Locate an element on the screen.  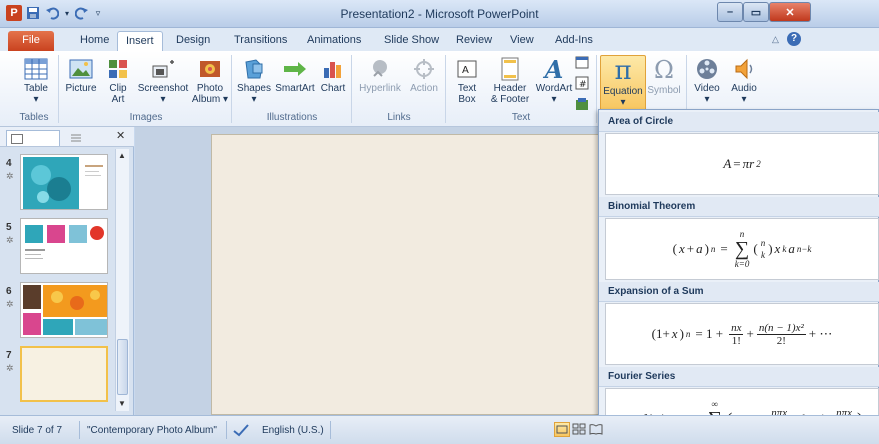
table-button: Table ▾ is located at coordinates (36, 82).